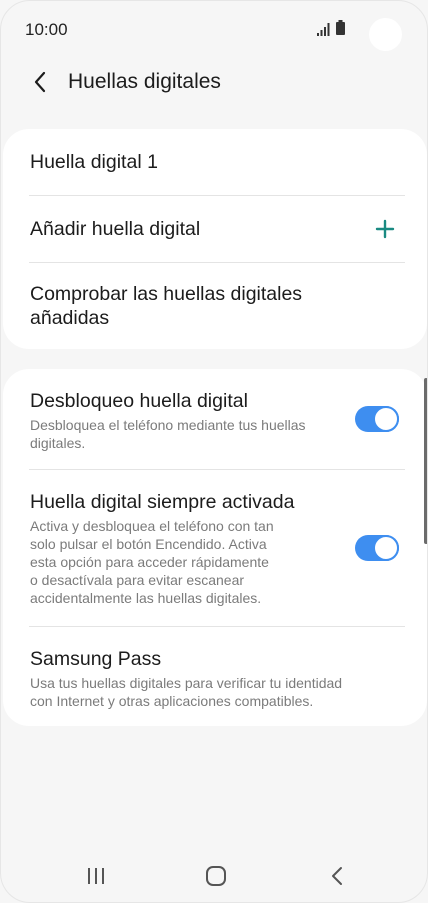 The width and height of the screenshot is (428, 903). What do you see at coordinates (148, 544) in the screenshot?
I see `always-on-desc-line2: solo pulsar el botón Encendido. Activa` at bounding box center [148, 544].